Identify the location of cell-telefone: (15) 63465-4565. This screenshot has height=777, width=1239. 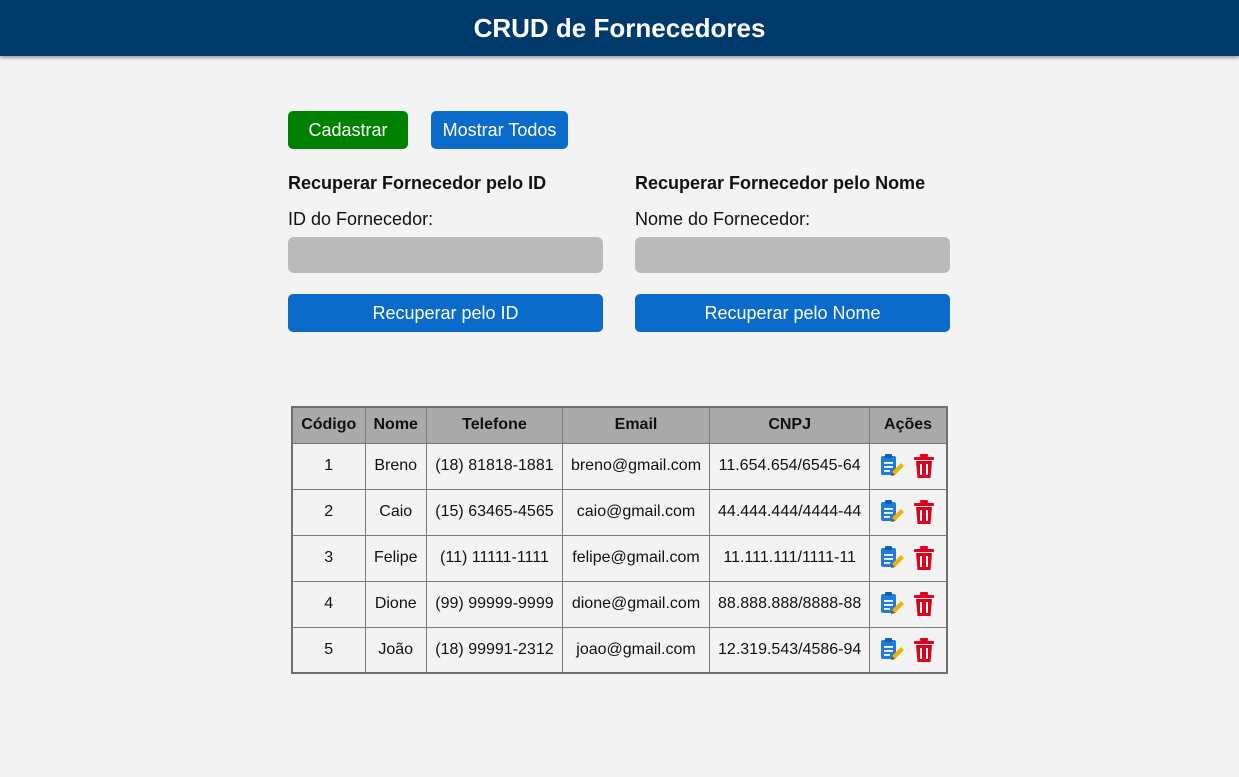
(494, 512).